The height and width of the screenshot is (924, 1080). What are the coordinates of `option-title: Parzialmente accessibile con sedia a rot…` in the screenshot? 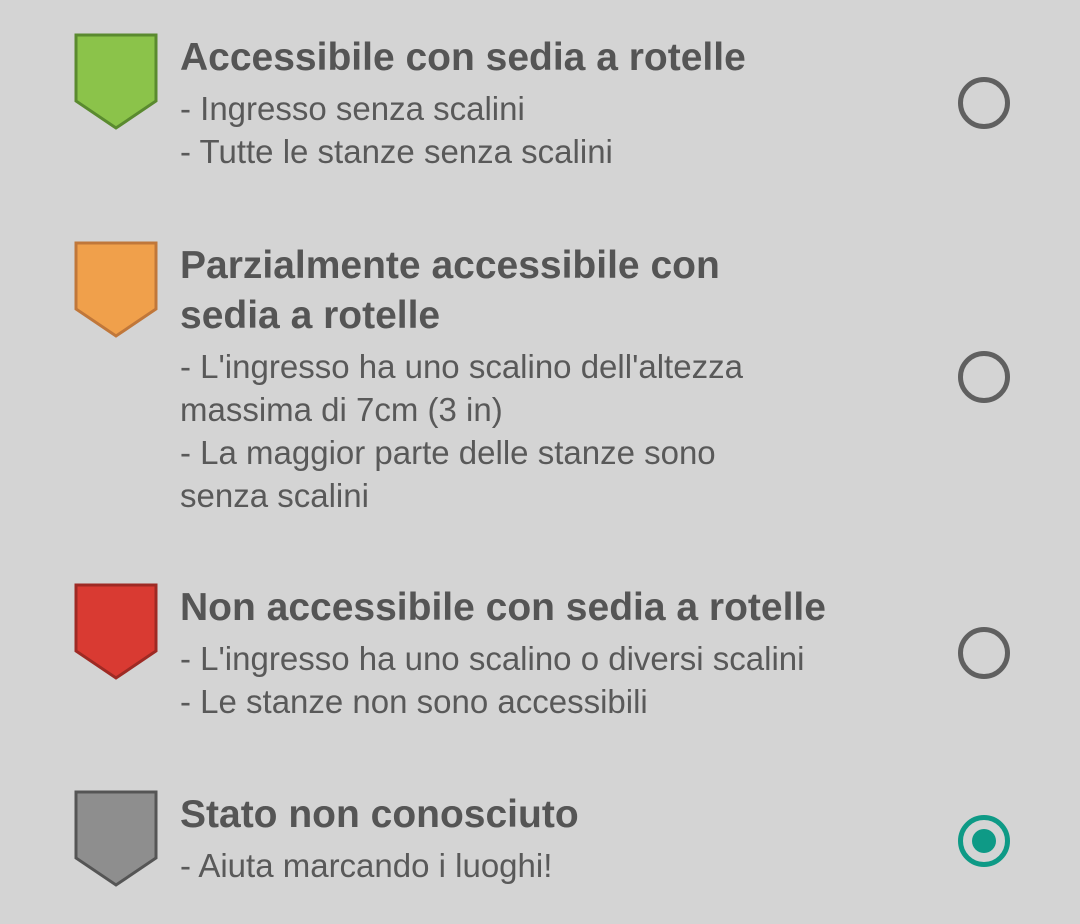 It's located at (450, 290).